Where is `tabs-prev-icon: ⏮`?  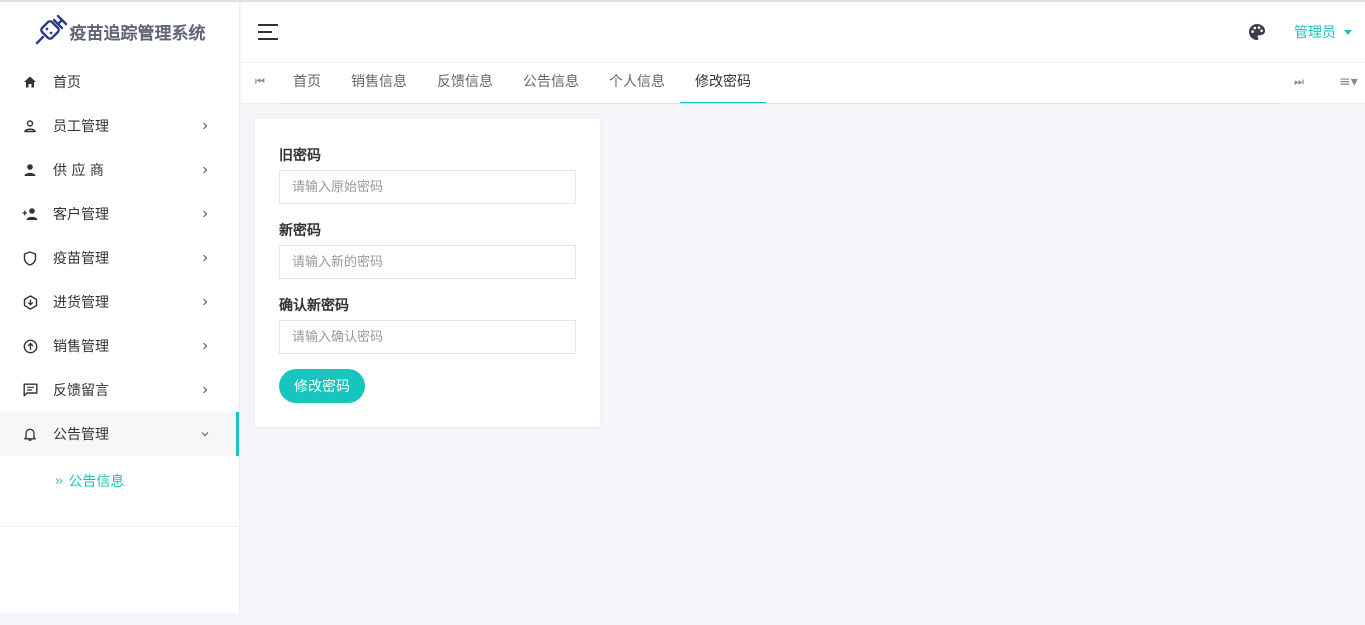 tabs-prev-icon: ⏮ is located at coordinates (260, 82).